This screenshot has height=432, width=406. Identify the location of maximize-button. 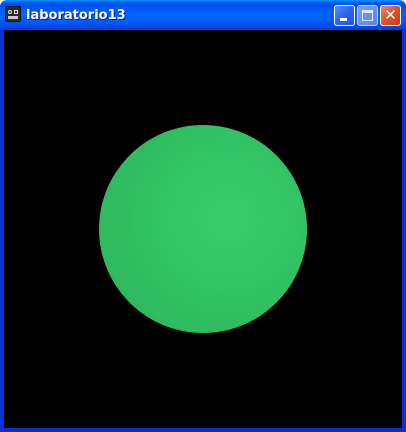
(367, 15).